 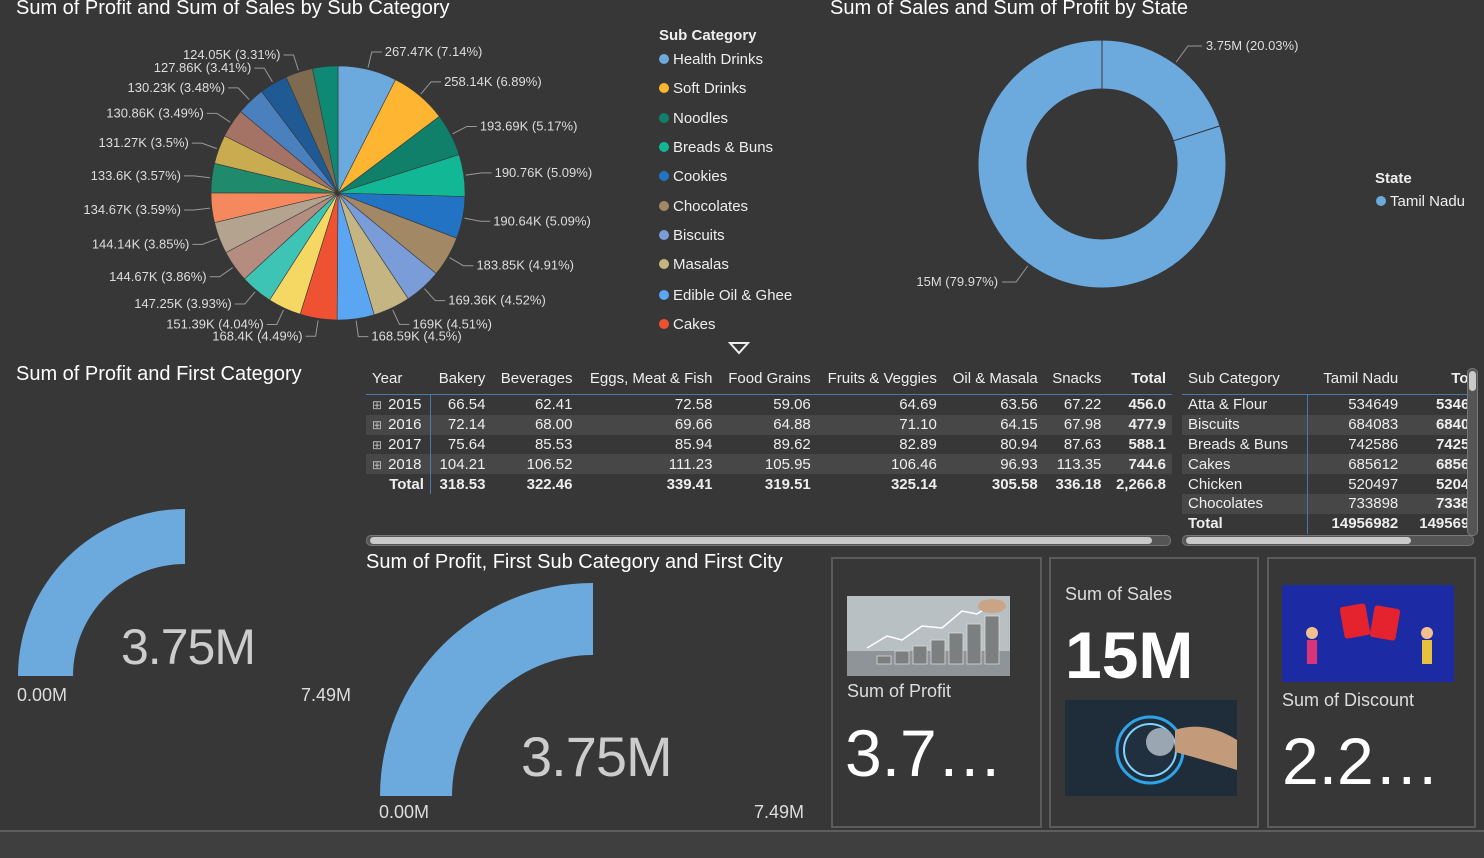 What do you see at coordinates (880, 378) in the screenshot?
I see `matrix-column-header: Fruits & Veggies` at bounding box center [880, 378].